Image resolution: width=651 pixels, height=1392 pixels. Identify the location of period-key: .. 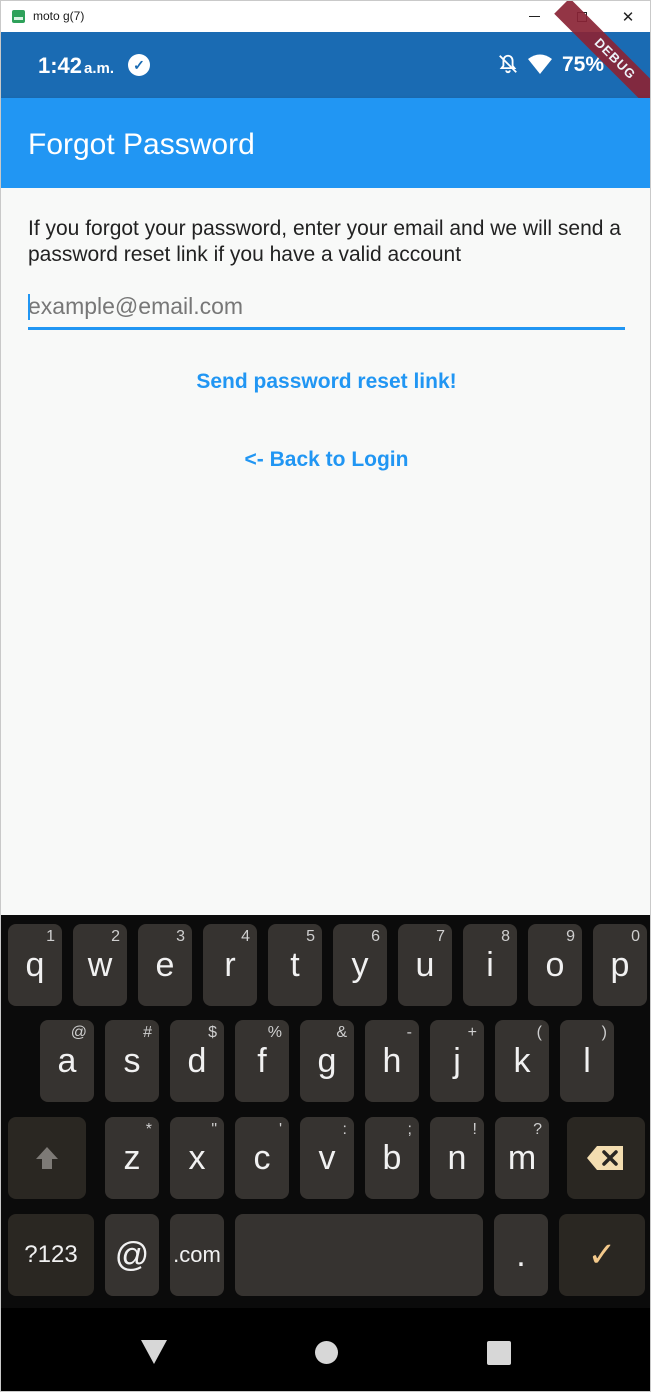
(521, 1255).